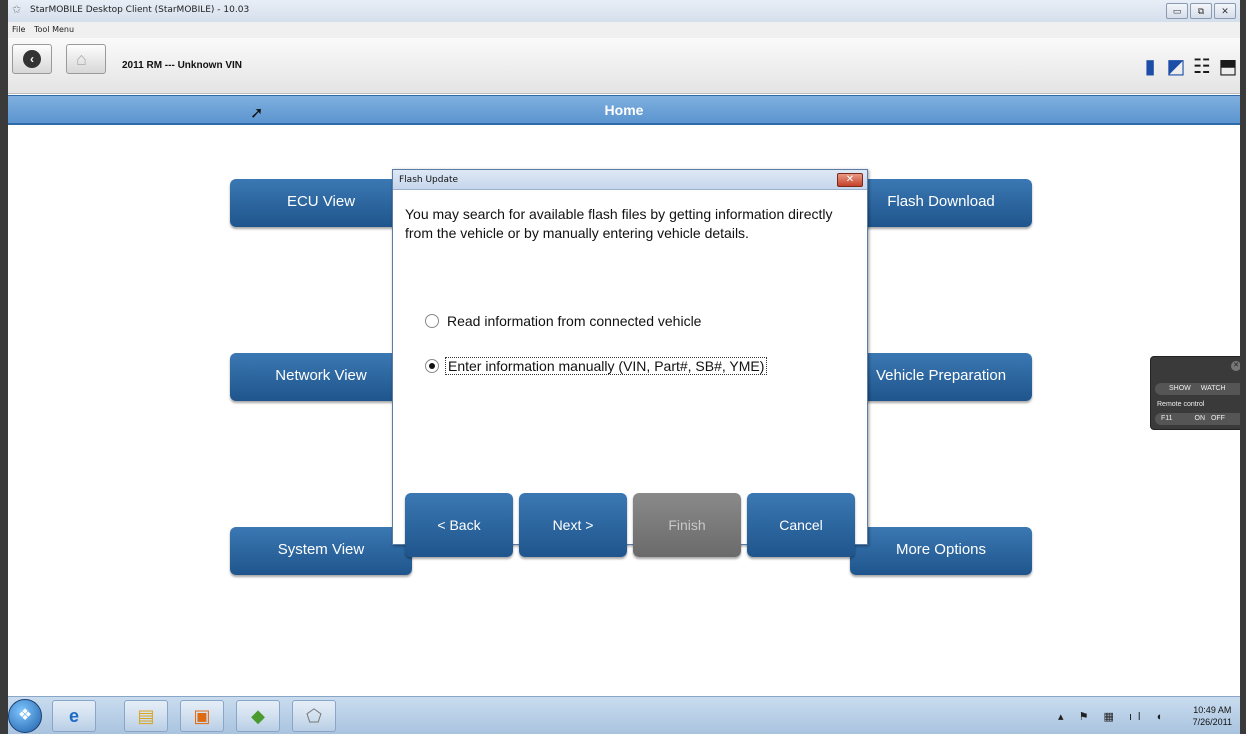 This screenshot has width=1246, height=734. I want to click on network-view-button: Network View, so click(321, 377).